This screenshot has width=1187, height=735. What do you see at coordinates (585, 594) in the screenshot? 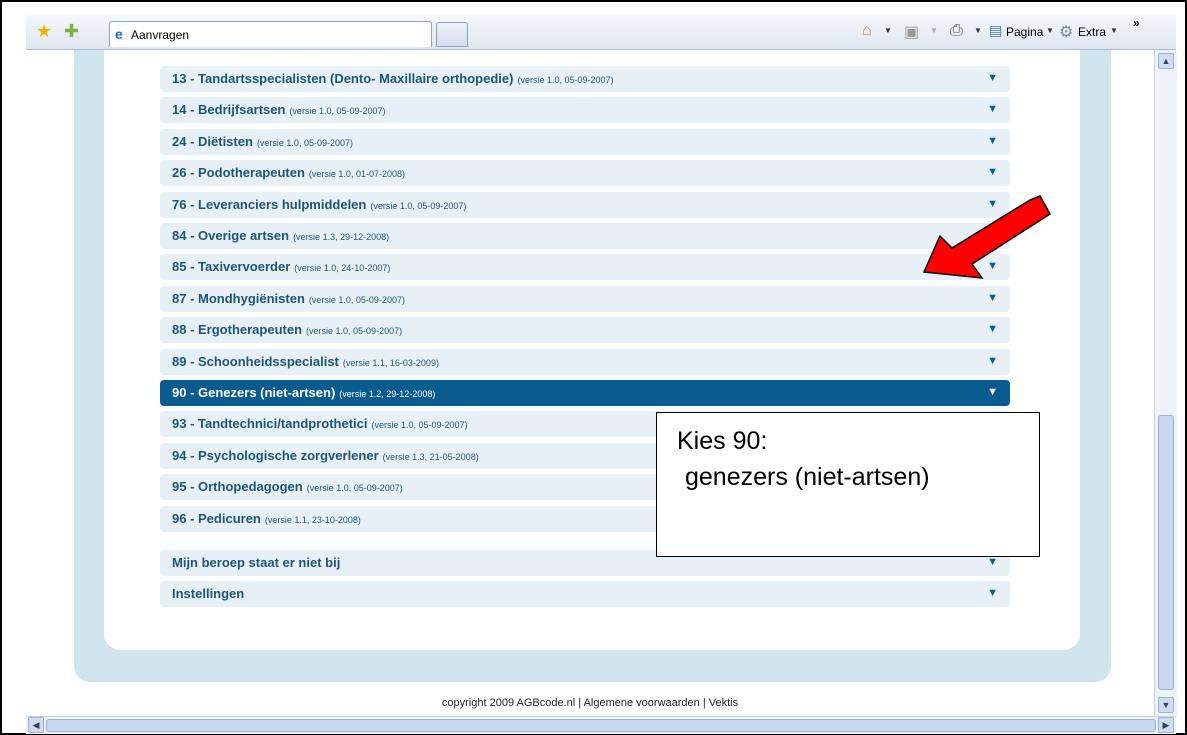
I see `settings-item: Instellingen ▼` at bounding box center [585, 594].